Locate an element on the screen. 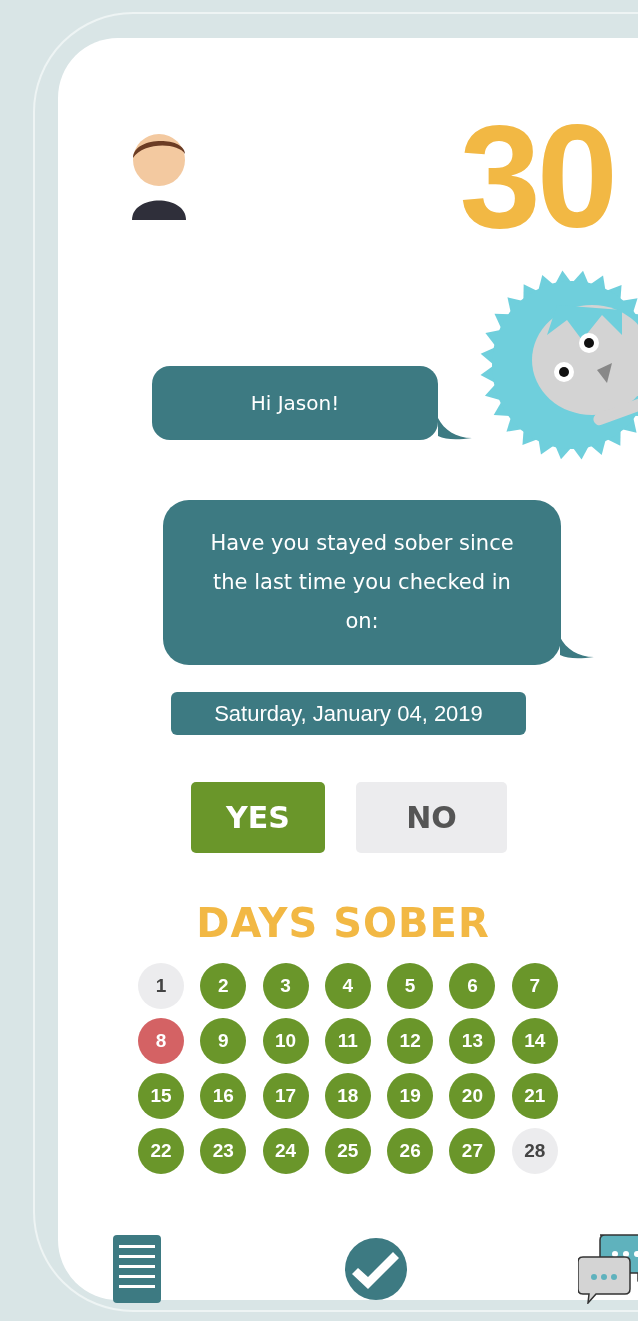 Image resolution: width=638 pixels, height=1321 pixels. chat-bubble: Hi Jason! is located at coordinates (295, 403).